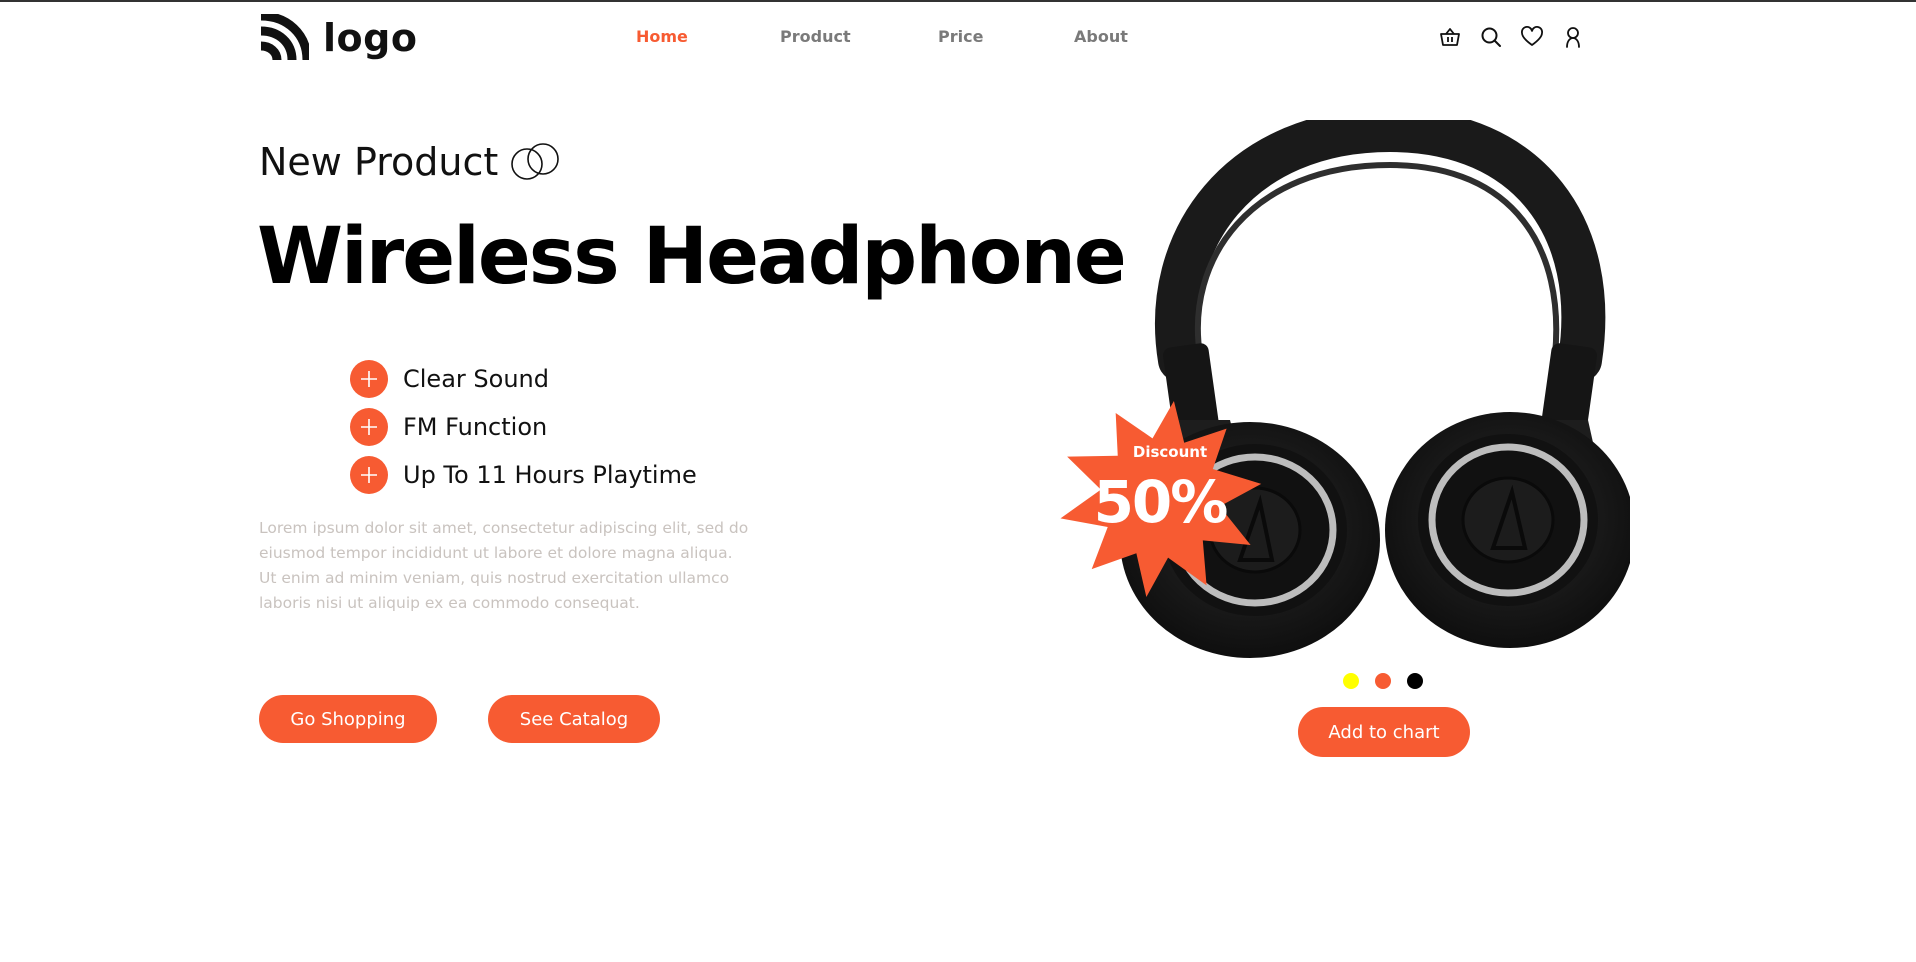  What do you see at coordinates (1415, 681) in the screenshot?
I see `swatch-black` at bounding box center [1415, 681].